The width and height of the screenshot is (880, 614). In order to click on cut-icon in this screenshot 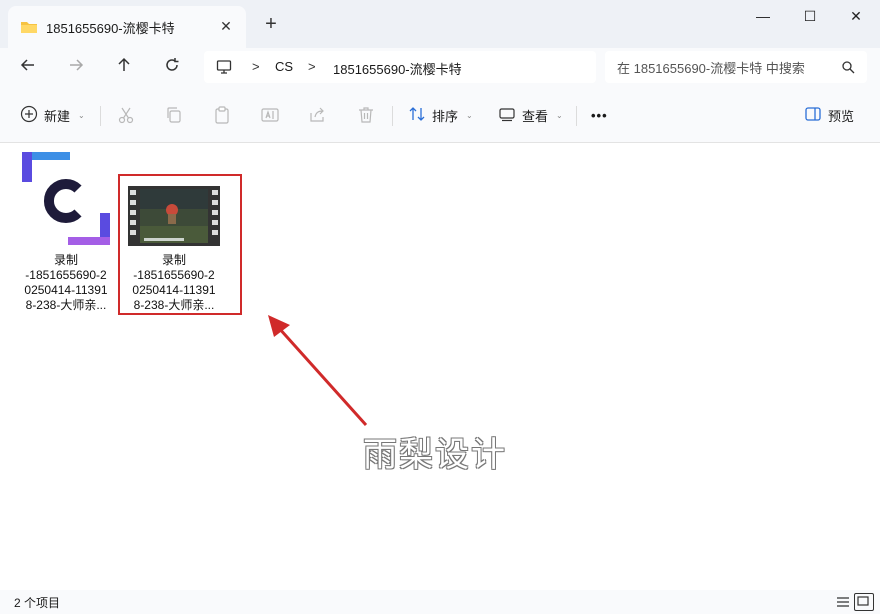, I will do `click(126, 115)`.